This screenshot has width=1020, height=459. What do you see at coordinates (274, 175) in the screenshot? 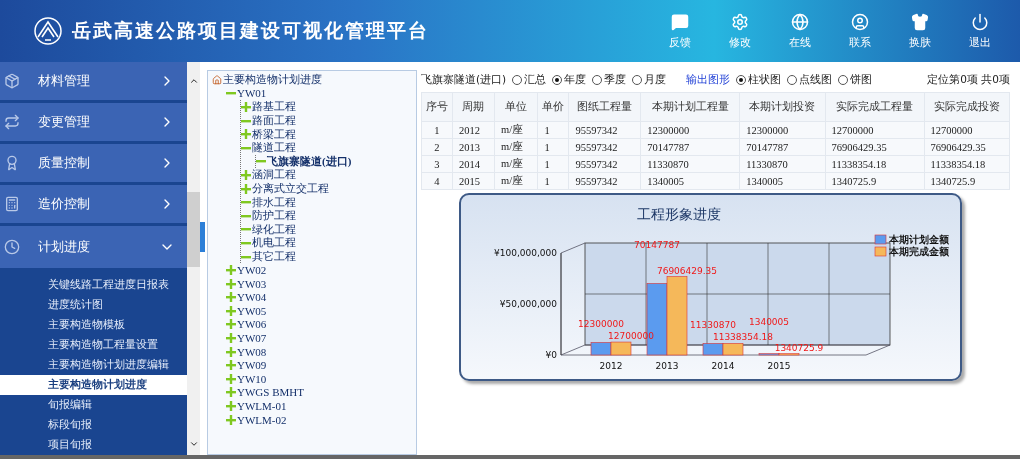
I see `tree-item: 涵洞工程` at bounding box center [274, 175].